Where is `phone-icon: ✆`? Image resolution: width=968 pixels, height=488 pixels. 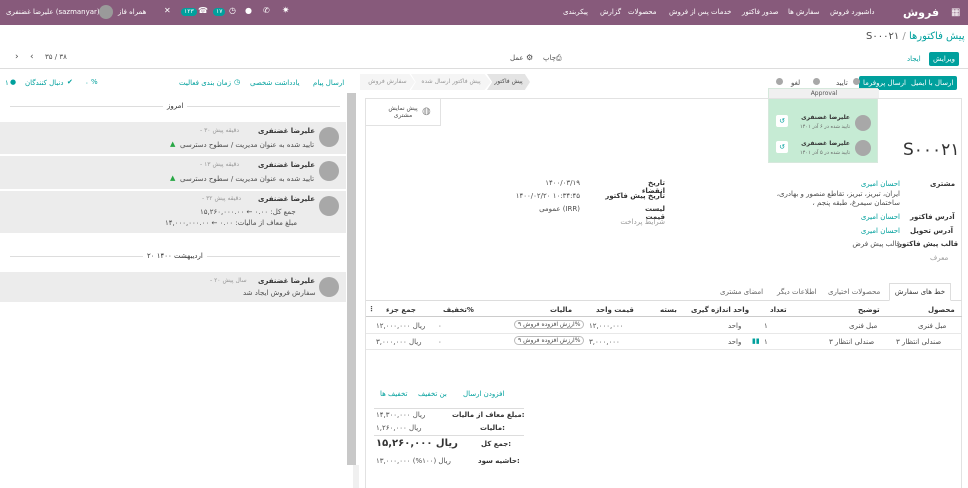 phone-icon: ✆ is located at coordinates (266, 10).